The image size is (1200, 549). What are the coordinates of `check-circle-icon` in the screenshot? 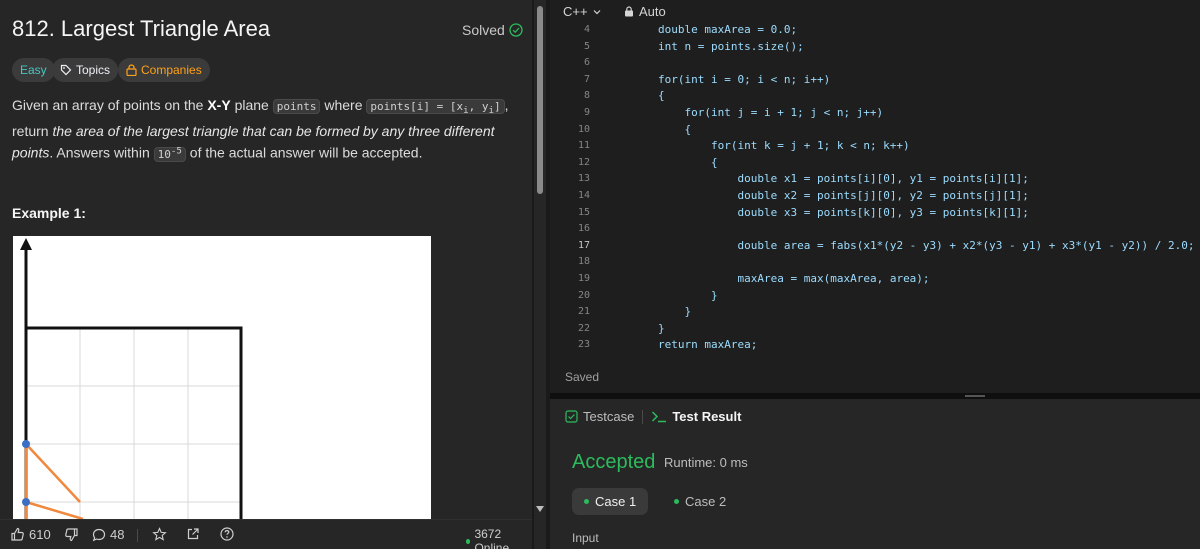 It's located at (516, 30).